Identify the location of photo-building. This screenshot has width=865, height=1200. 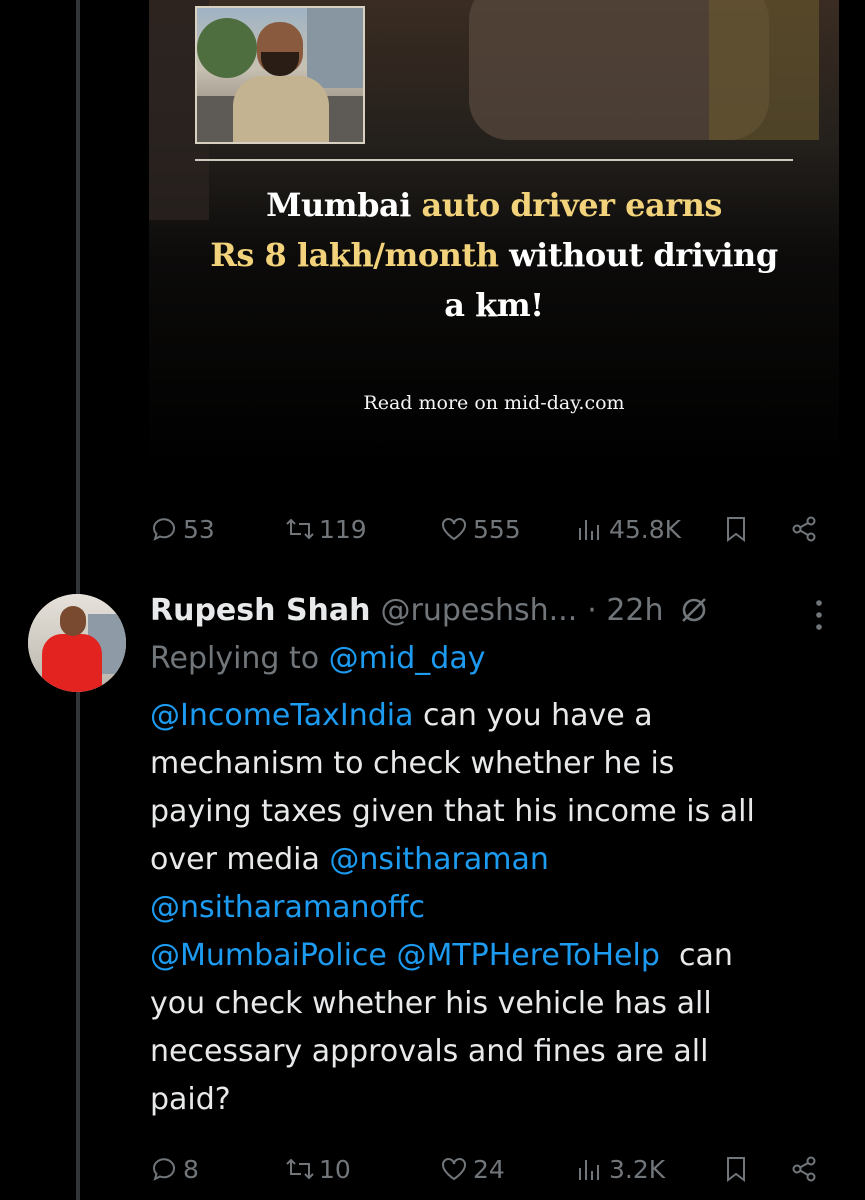
(335, 48).